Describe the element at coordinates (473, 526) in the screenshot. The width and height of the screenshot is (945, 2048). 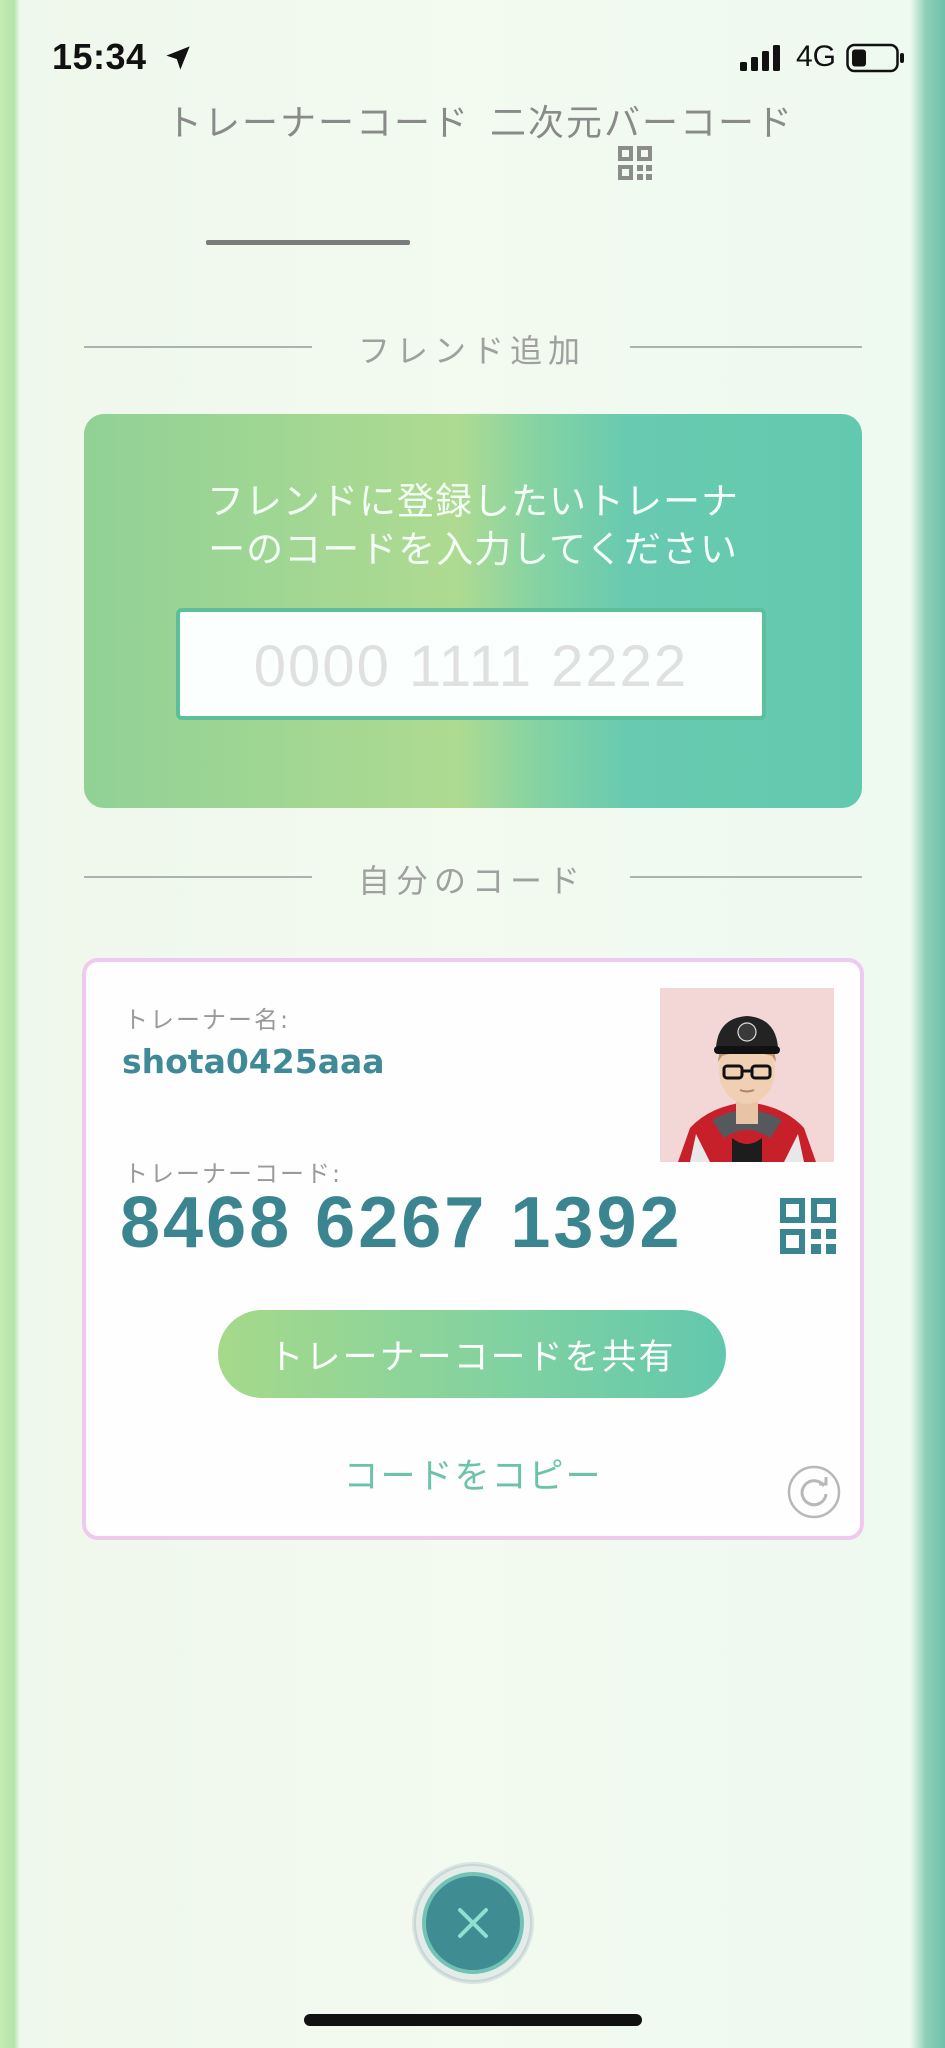
I see `friend-add-prompt: フレンドに登録したいトレーナ ーのコードを入力してください` at that location.